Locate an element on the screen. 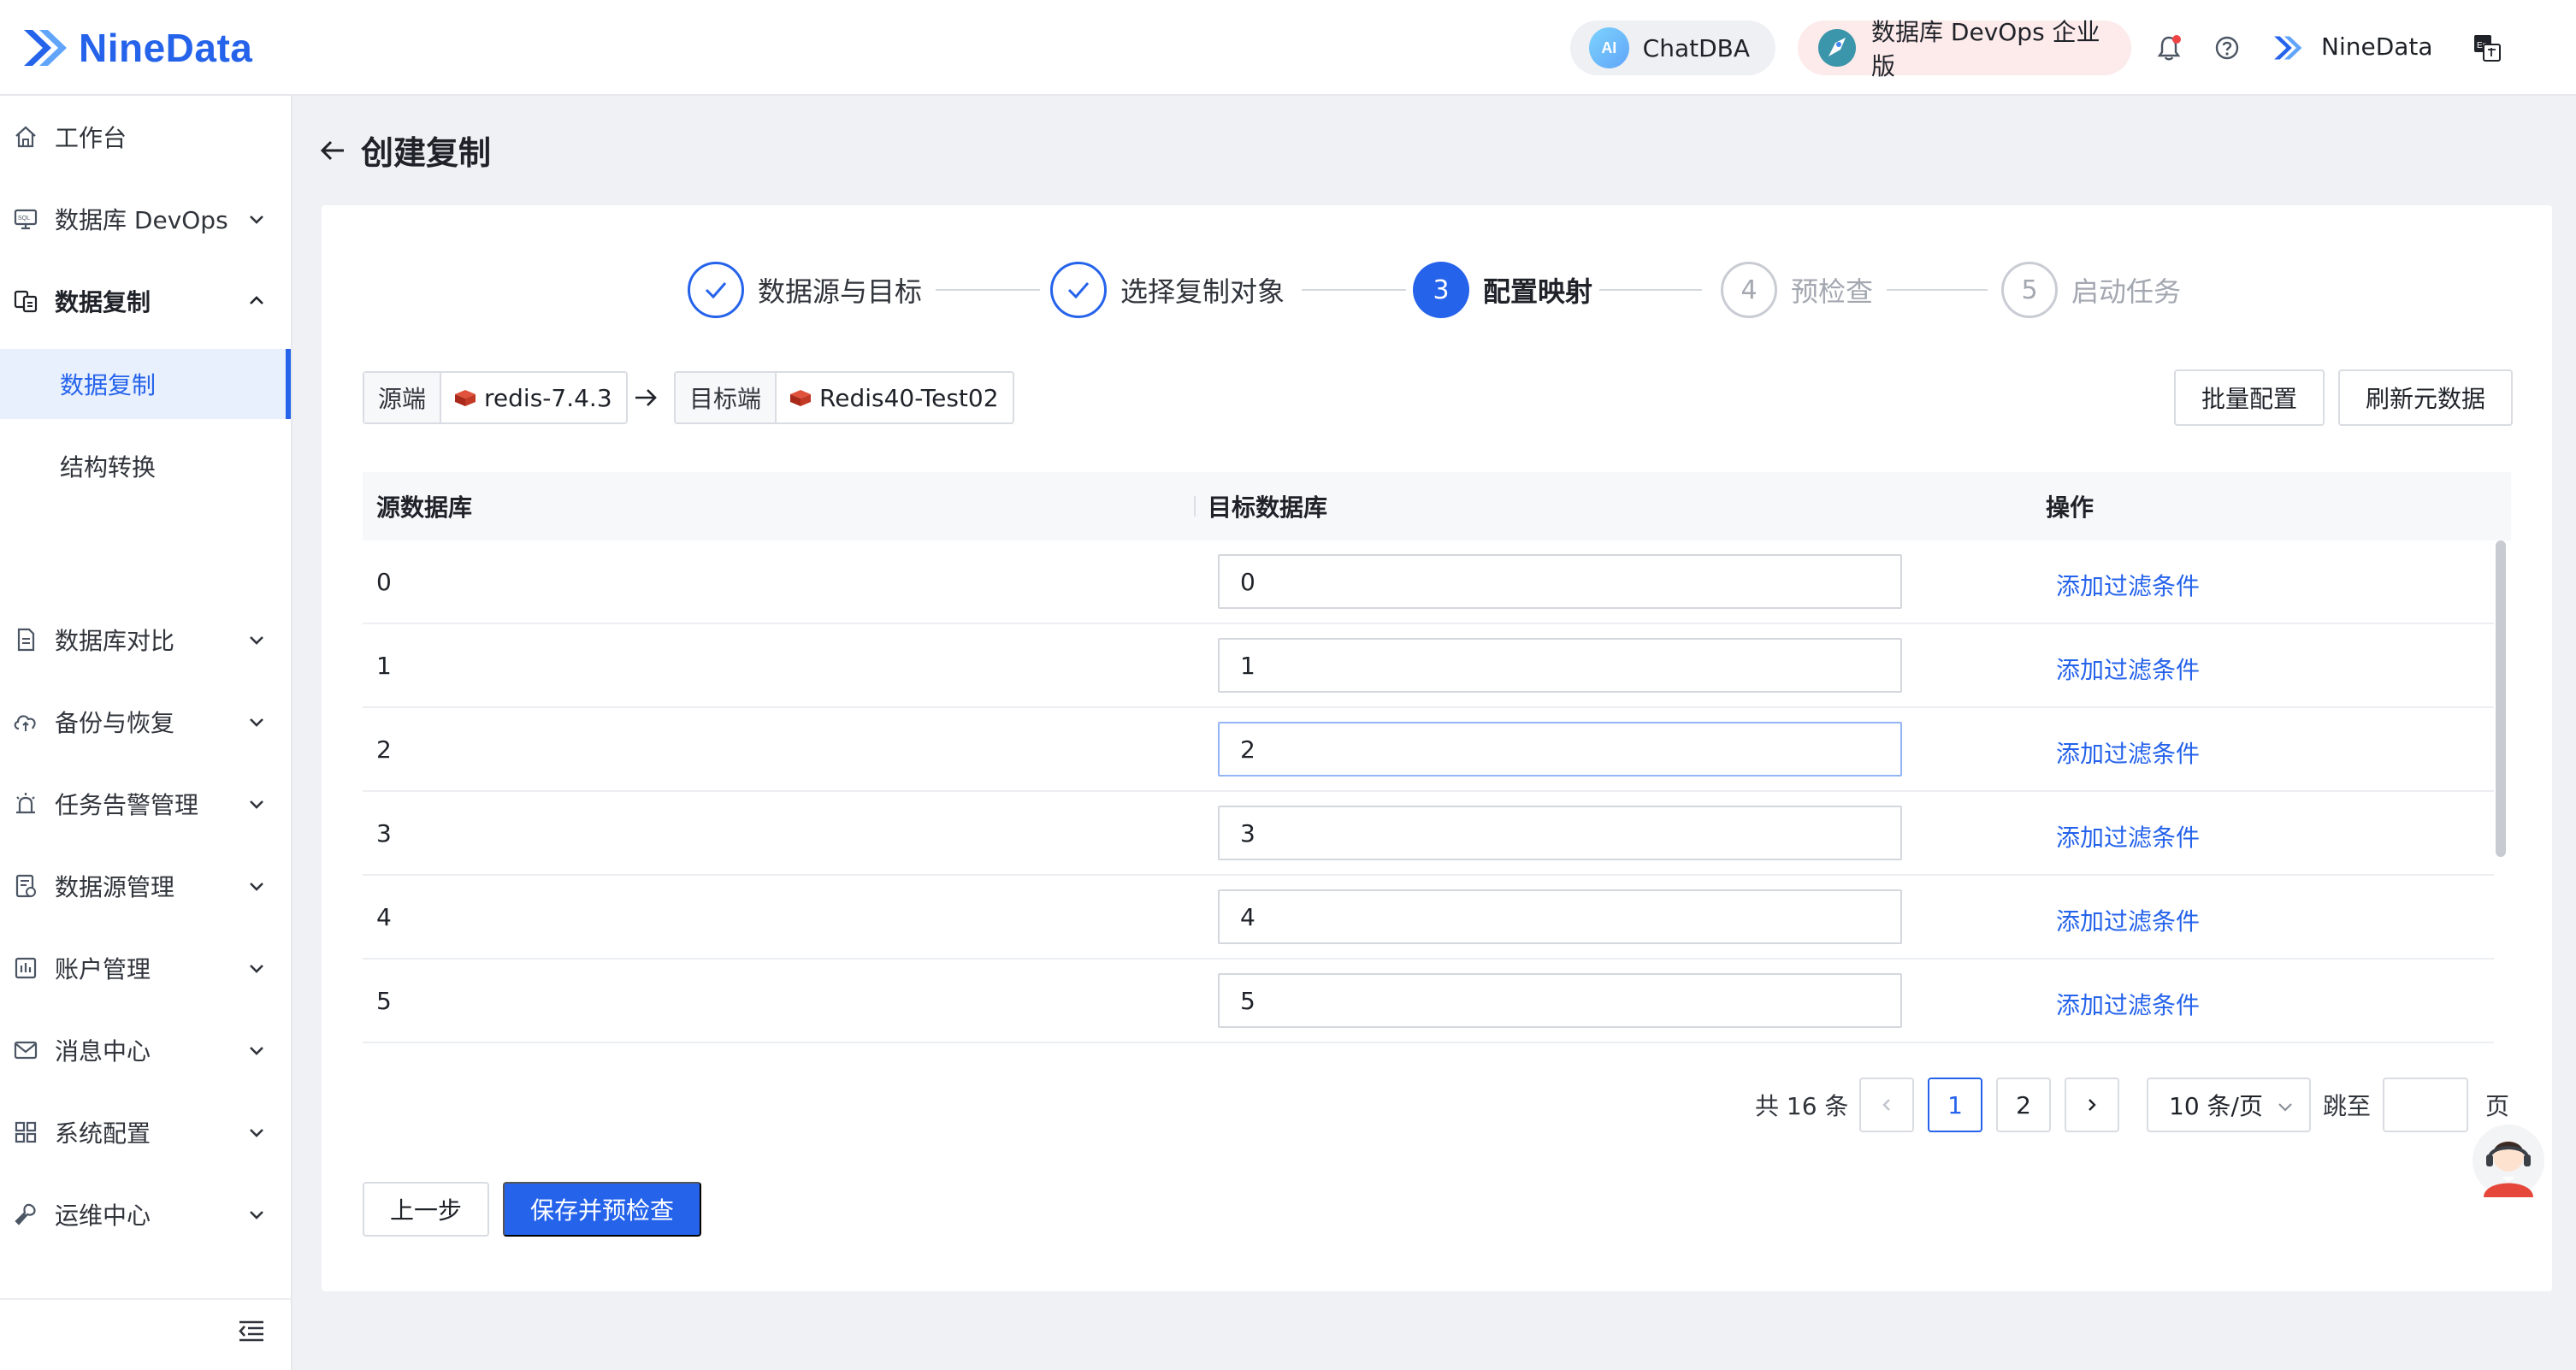  sidebar-item-label: 数据库对比 is located at coordinates (115, 641).